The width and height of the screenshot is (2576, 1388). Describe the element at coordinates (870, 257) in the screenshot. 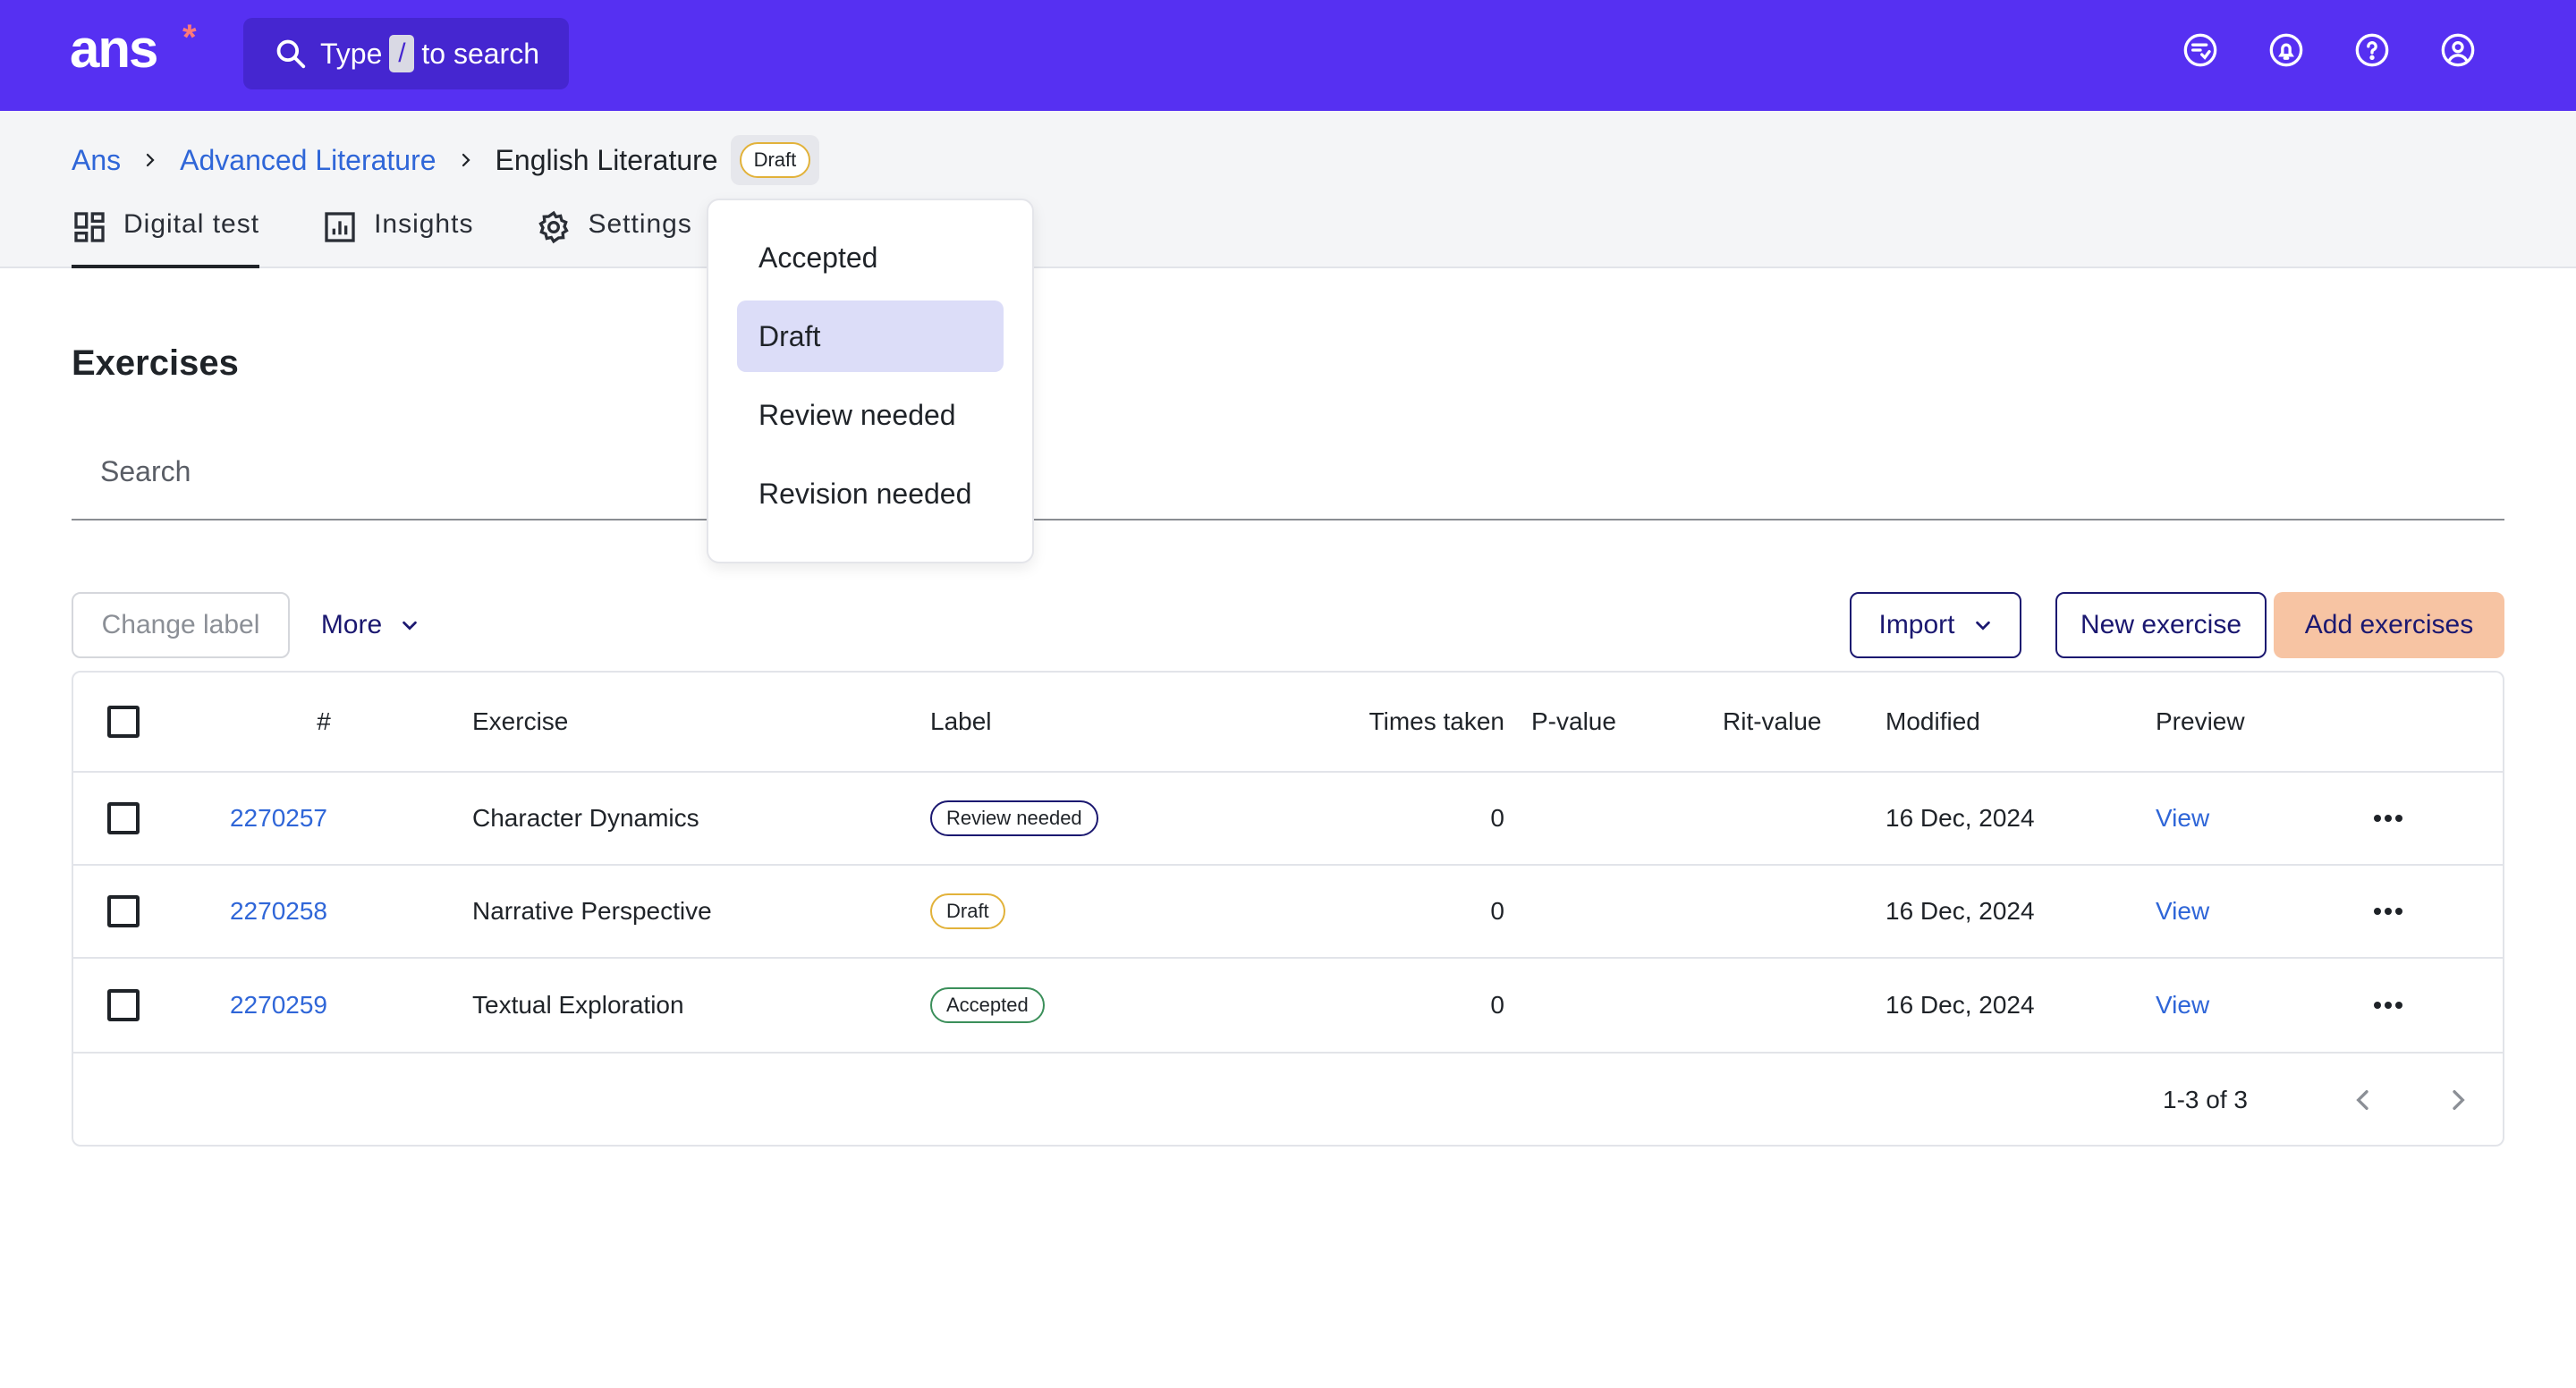

I see `status-option-accepted: Accepted` at that location.